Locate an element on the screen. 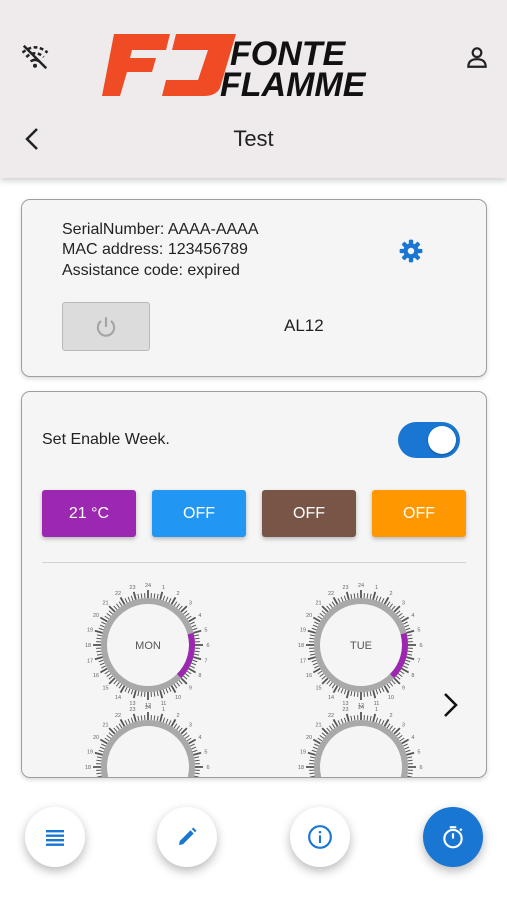  fonte-flamme-logo: FONTE FLAMME is located at coordinates (255, 65).